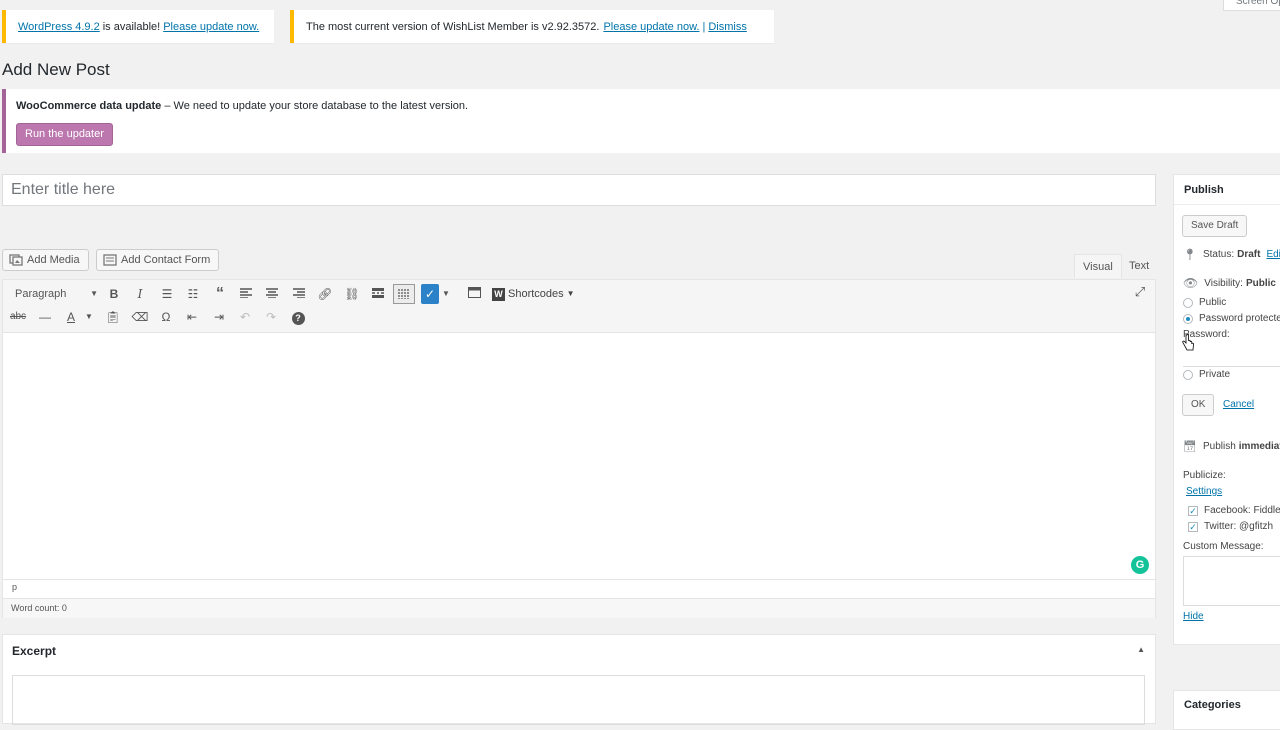 The height and width of the screenshot is (730, 1280). What do you see at coordinates (16, 260) in the screenshot?
I see `media-icon` at bounding box center [16, 260].